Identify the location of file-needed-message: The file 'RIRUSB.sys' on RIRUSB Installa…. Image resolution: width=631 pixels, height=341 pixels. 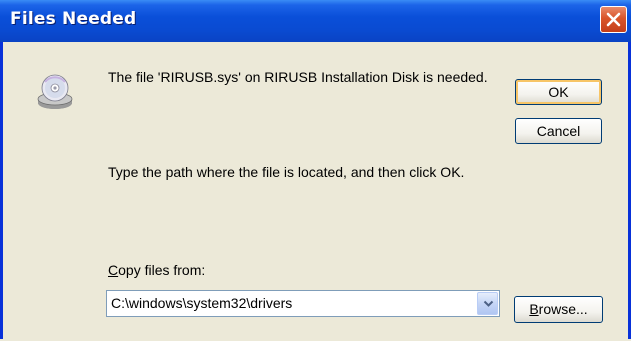
(298, 77).